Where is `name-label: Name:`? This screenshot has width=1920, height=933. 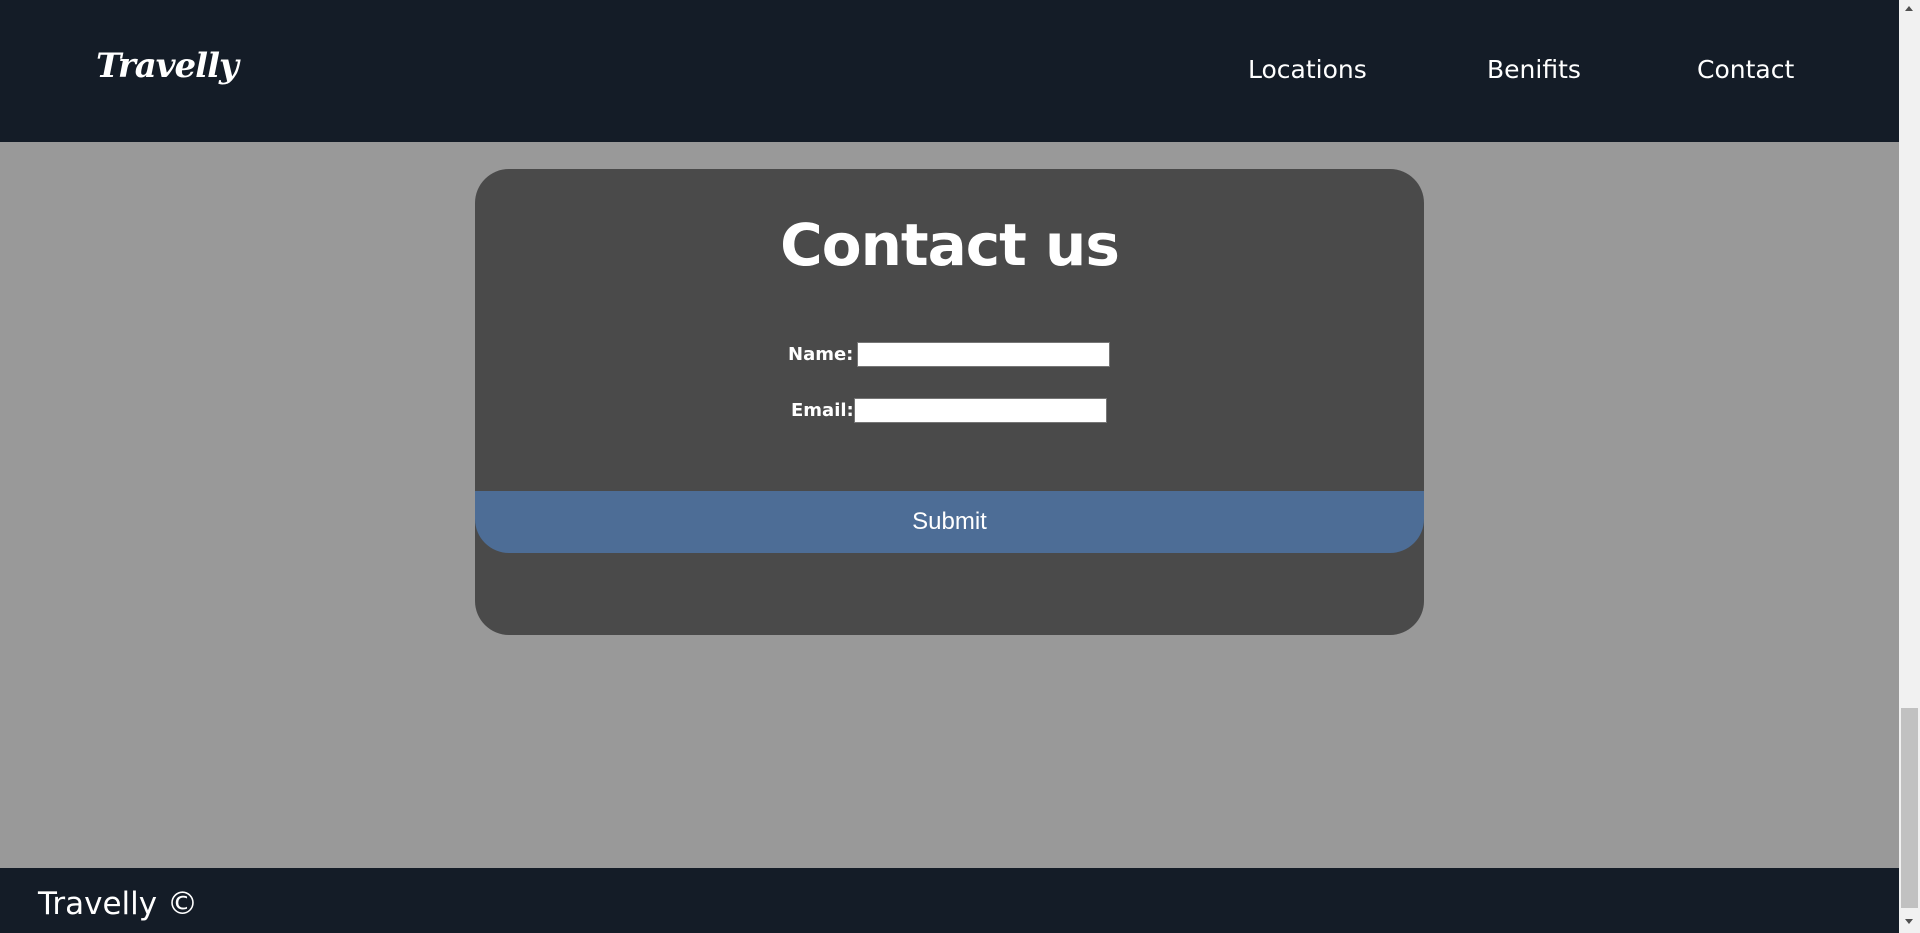 name-label: Name: is located at coordinates (821, 354).